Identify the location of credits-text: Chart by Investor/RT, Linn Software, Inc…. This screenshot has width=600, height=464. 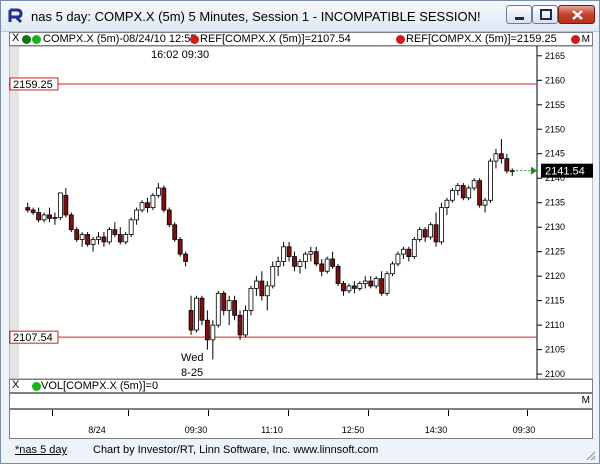
(236, 450).